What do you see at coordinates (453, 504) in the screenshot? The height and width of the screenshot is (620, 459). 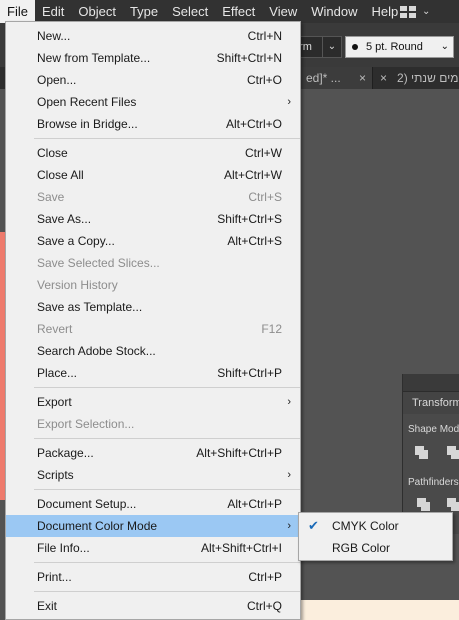 I see `trim-icon` at bounding box center [453, 504].